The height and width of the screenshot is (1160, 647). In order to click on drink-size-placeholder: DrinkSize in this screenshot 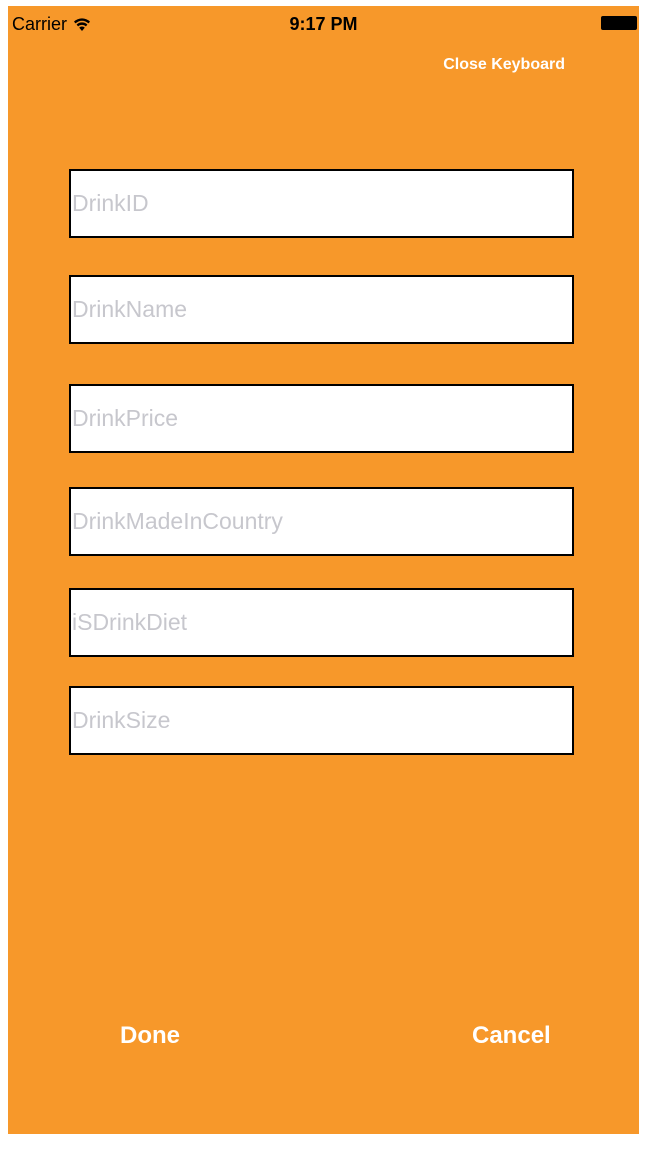, I will do `click(121, 720)`.